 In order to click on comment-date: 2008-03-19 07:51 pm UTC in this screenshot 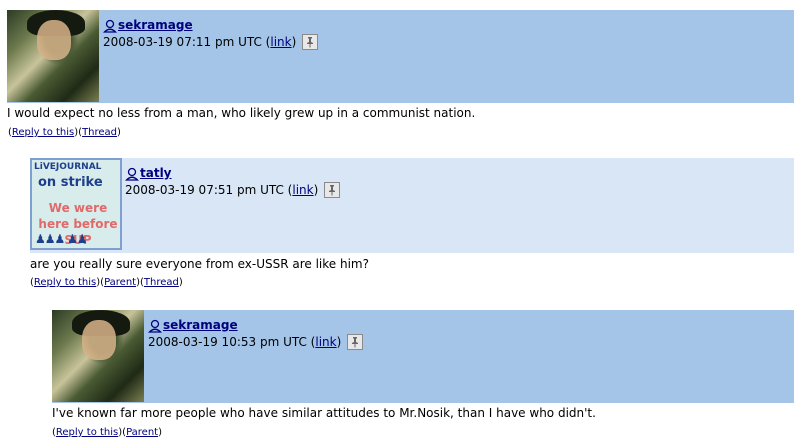, I will do `click(204, 189)`.